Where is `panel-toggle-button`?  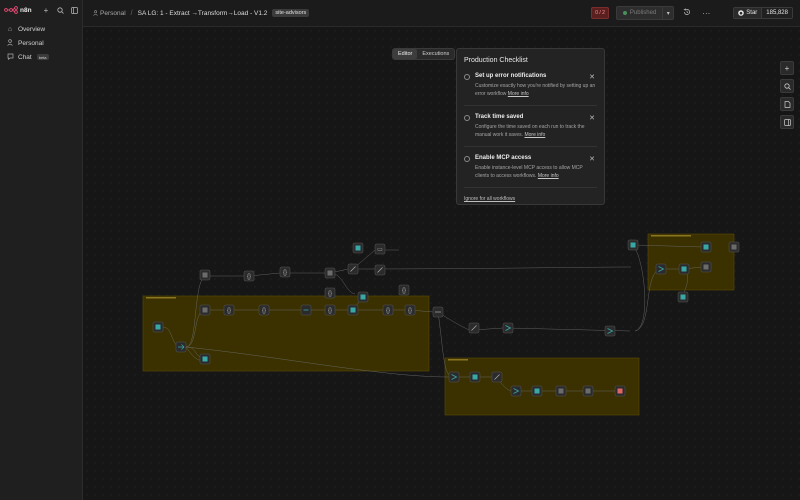
panel-toggle-button is located at coordinates (787, 122).